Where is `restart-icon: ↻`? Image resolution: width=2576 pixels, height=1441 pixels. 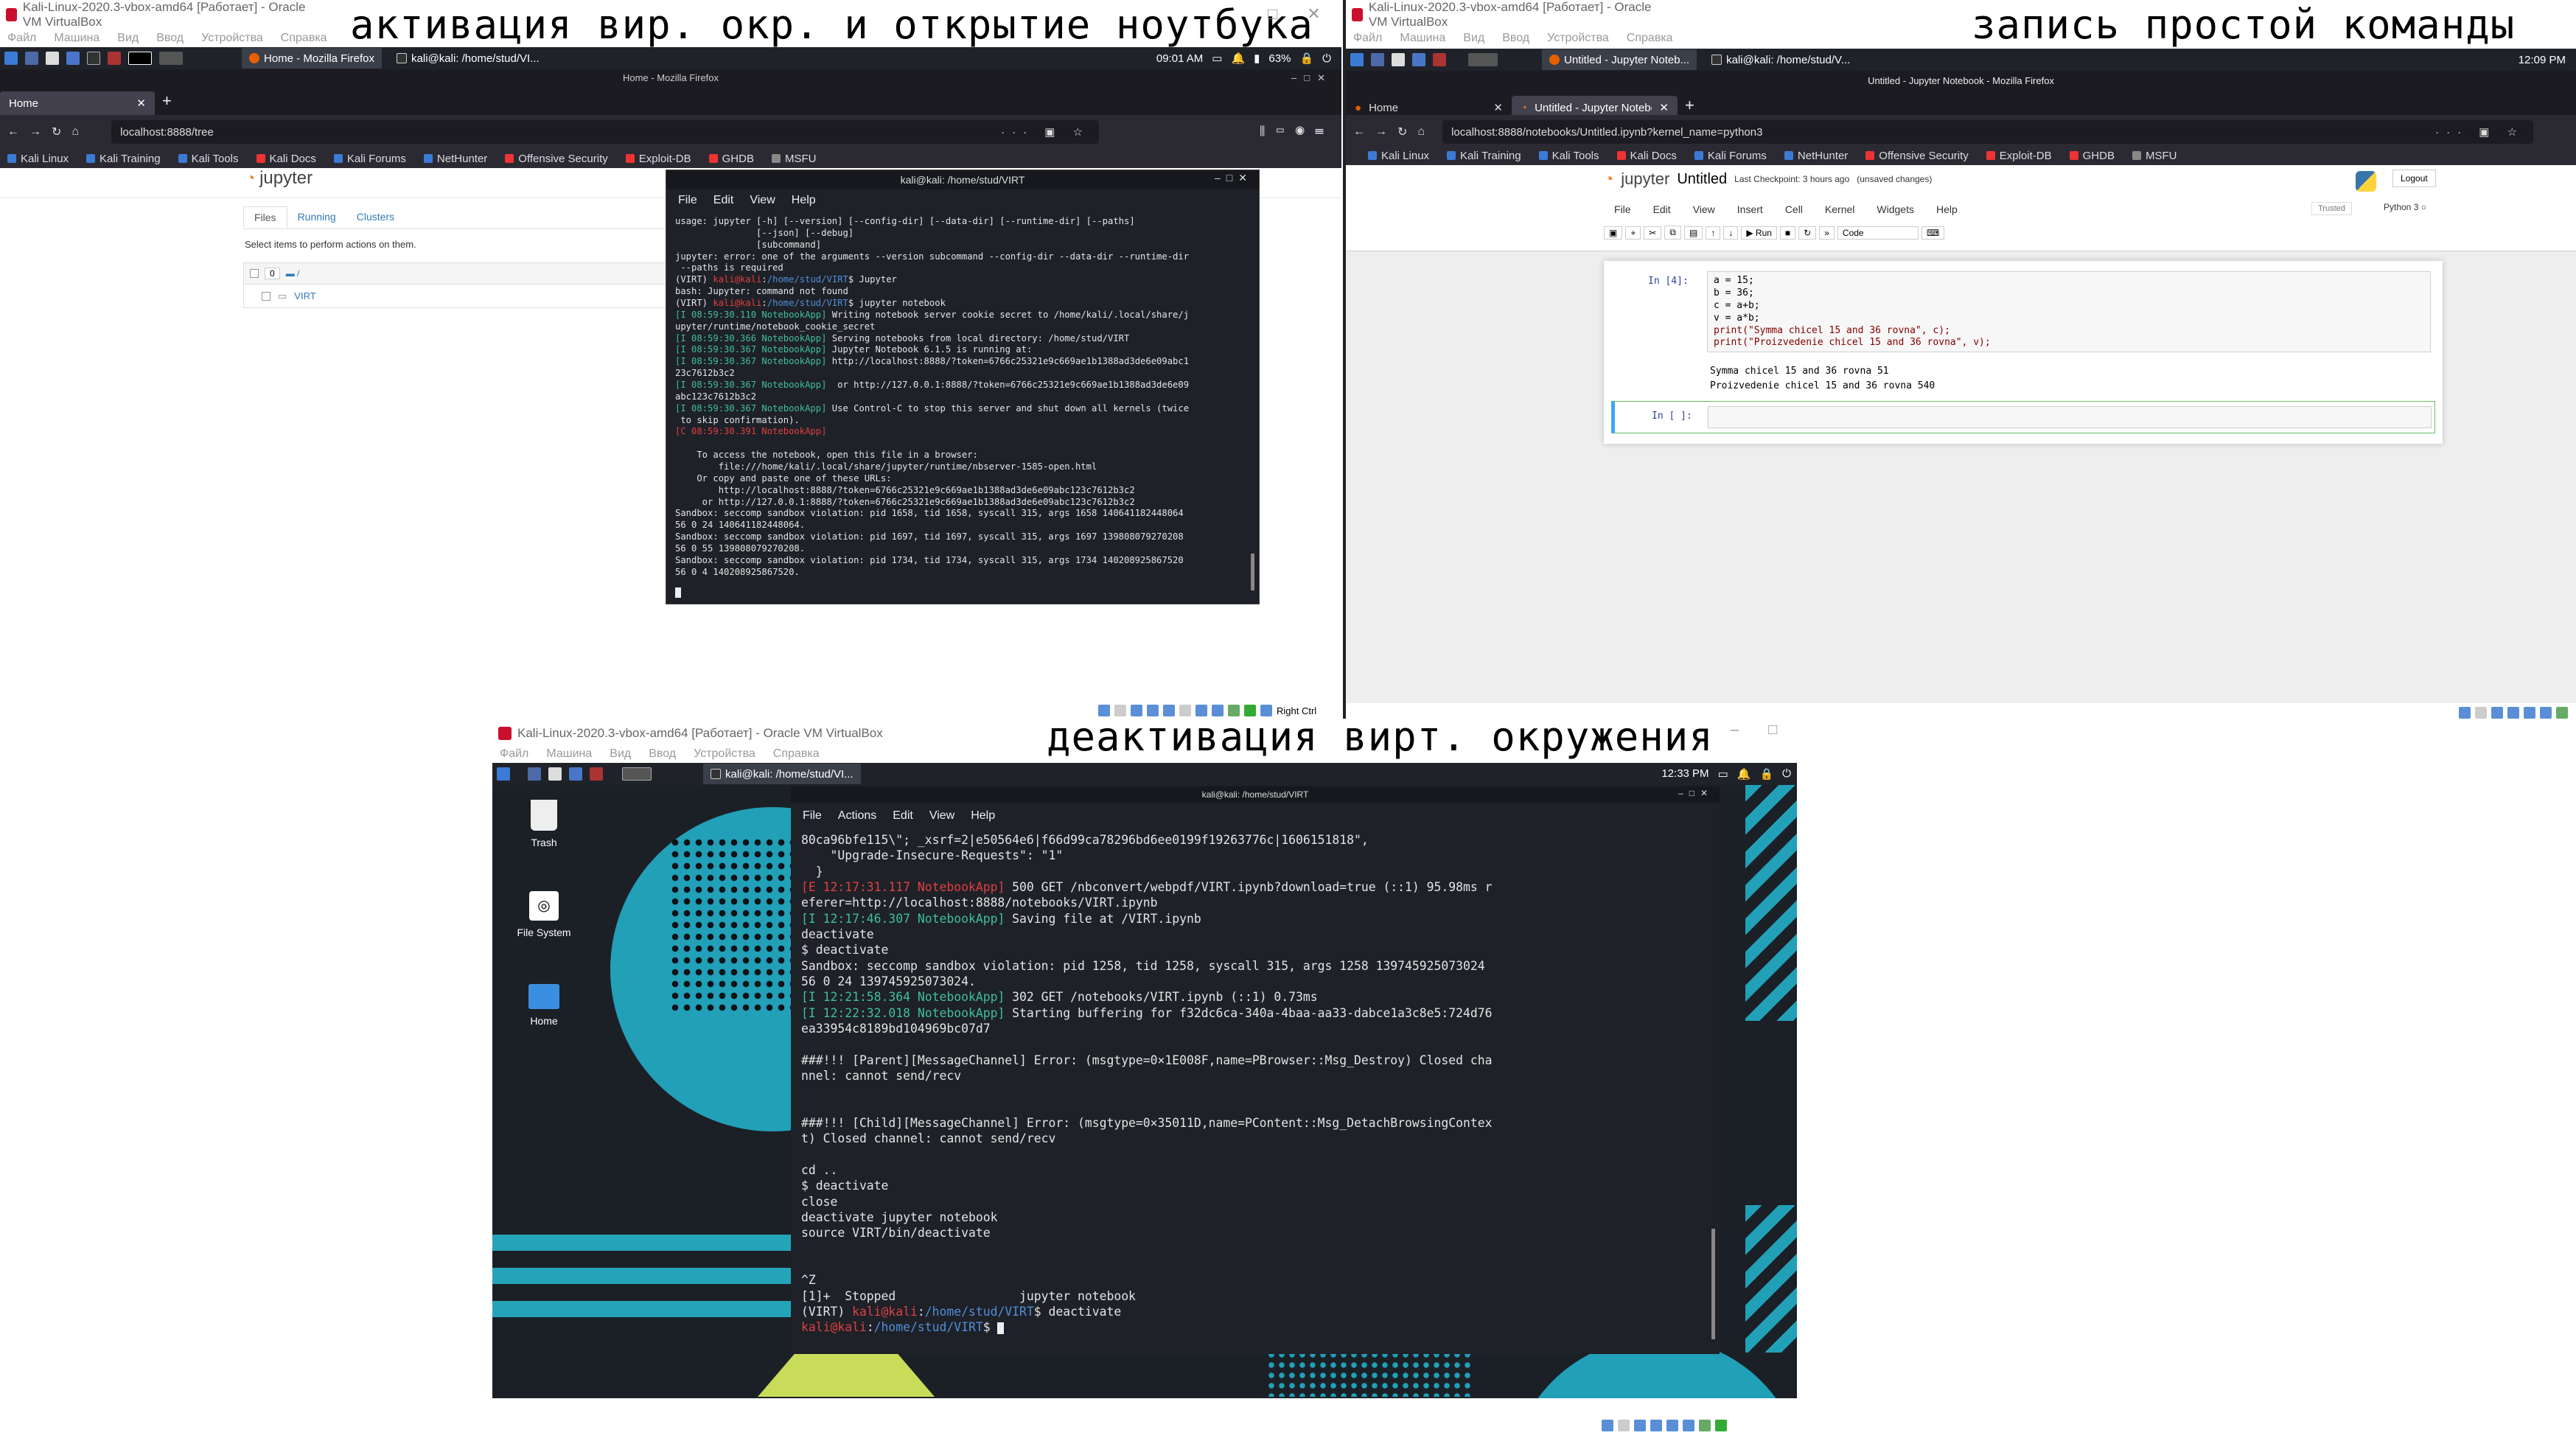 restart-icon: ↻ is located at coordinates (1807, 233).